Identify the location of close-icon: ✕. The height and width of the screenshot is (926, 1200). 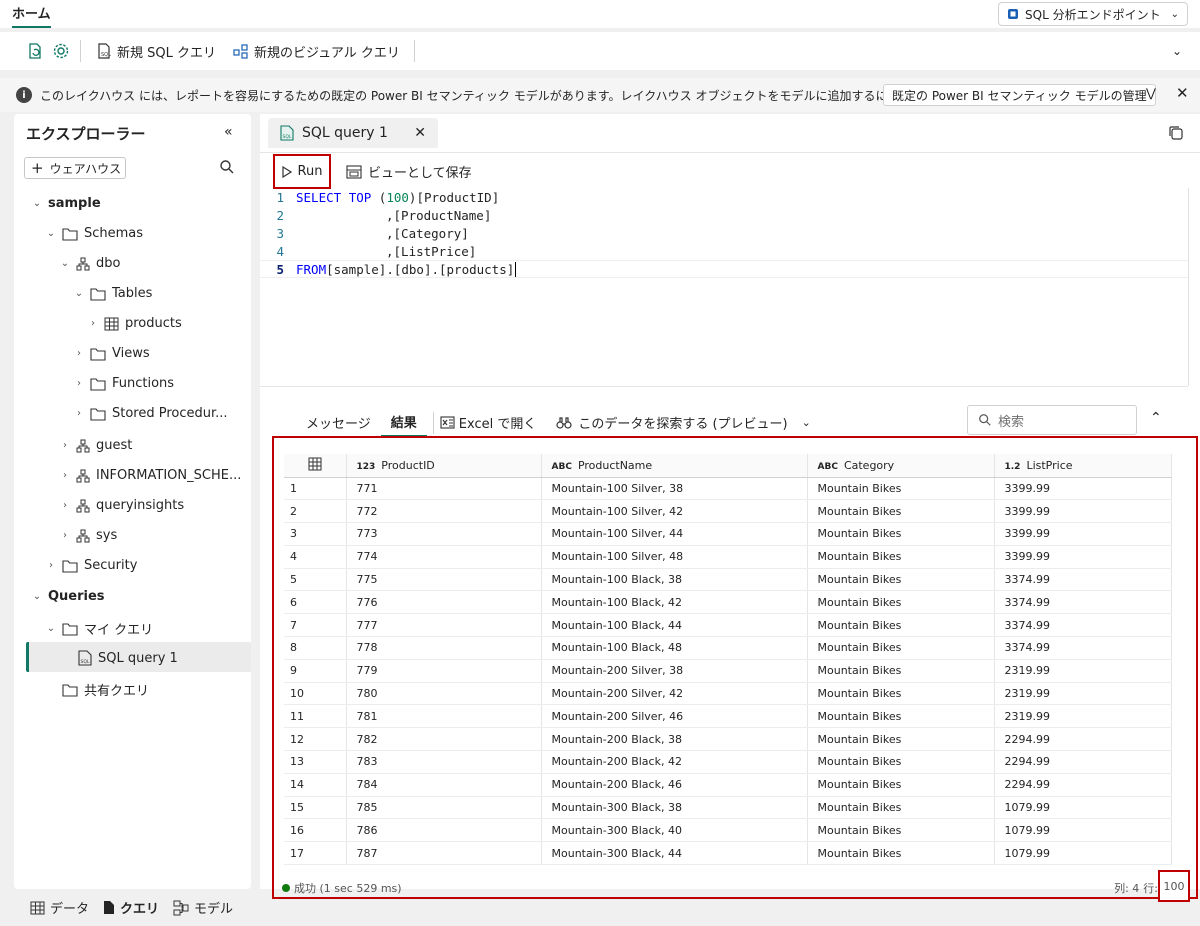
(1182, 93).